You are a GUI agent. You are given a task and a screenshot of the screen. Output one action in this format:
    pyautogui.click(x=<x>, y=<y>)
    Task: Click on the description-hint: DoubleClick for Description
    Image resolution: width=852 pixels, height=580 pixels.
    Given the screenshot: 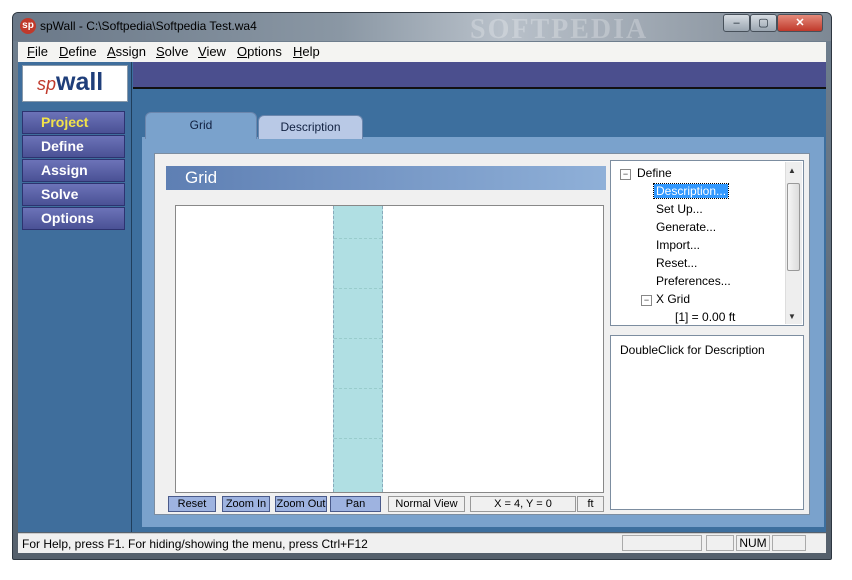 What is the action you would take?
    pyautogui.click(x=692, y=350)
    